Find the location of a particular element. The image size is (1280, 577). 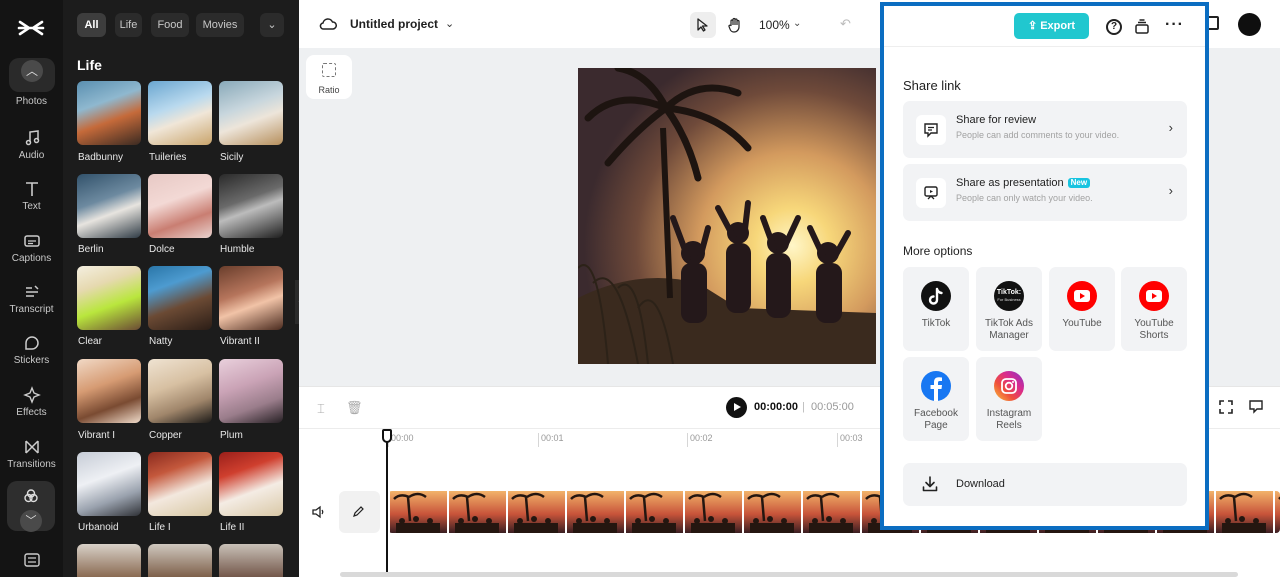

more-options-icon: ··· is located at coordinates (1174, 25).